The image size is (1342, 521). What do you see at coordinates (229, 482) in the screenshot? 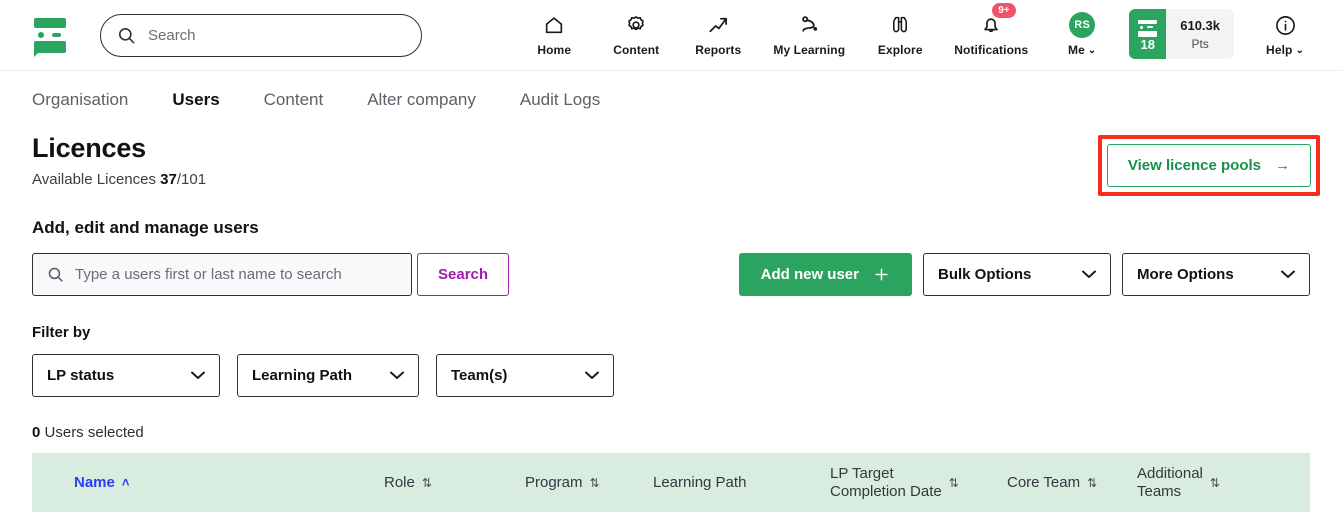
I see `column-header-name: Name ˄` at bounding box center [229, 482].